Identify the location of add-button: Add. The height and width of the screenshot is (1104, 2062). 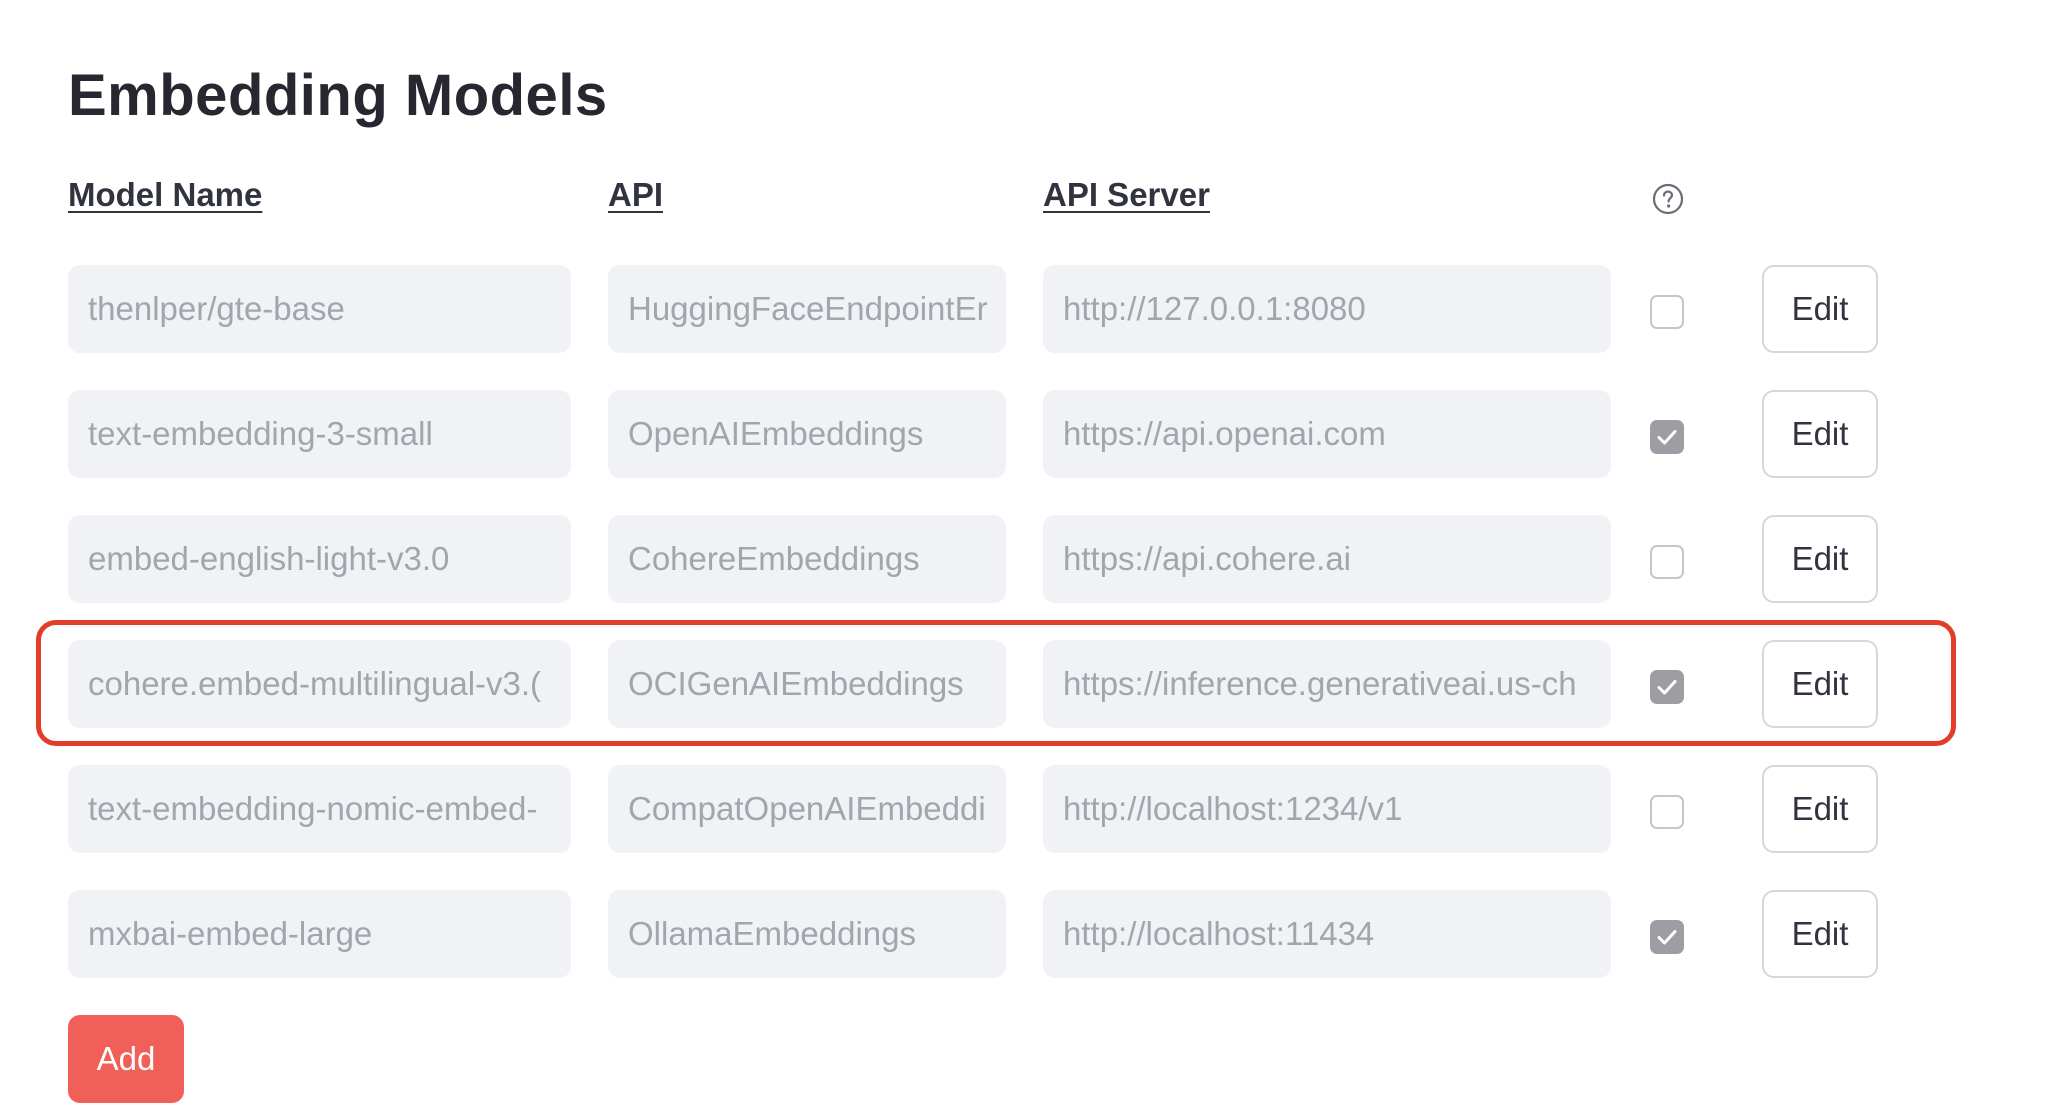
(126, 1059).